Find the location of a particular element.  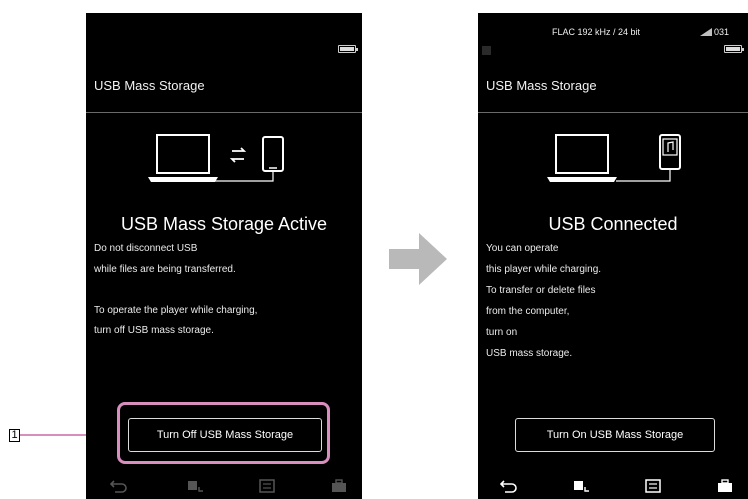

status-heading: USB Mass Storage Active is located at coordinates (224, 224).